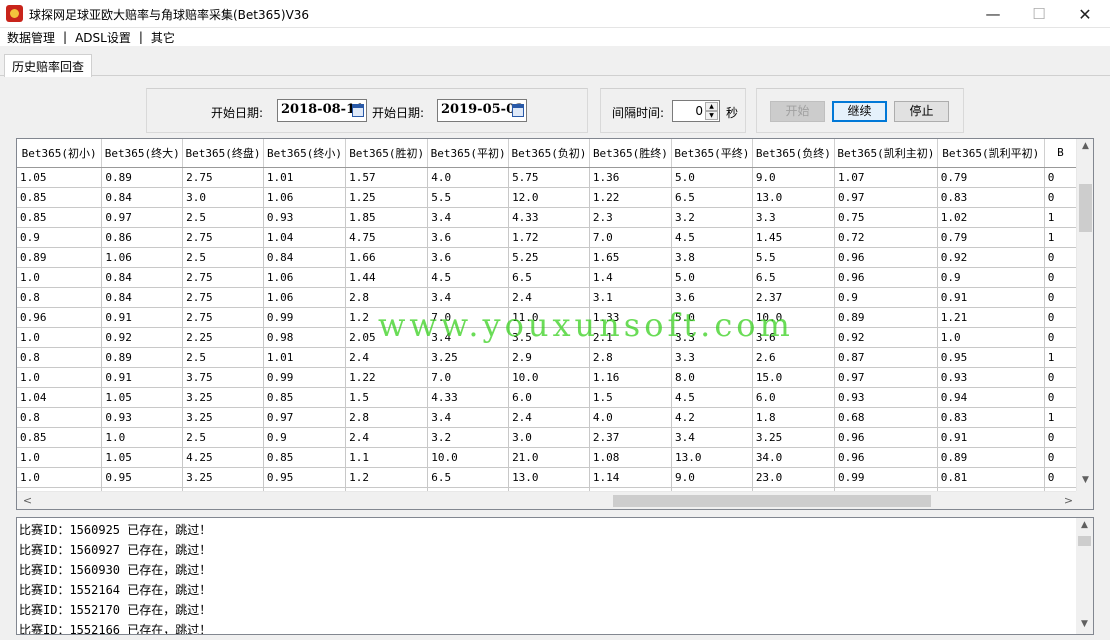 This screenshot has width=1110, height=640. I want to click on table-cell: 2.6, so click(794, 357).